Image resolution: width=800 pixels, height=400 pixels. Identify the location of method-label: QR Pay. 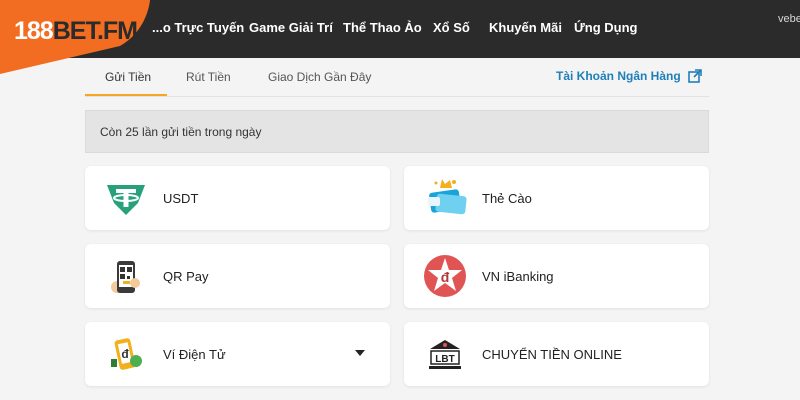
(186, 276).